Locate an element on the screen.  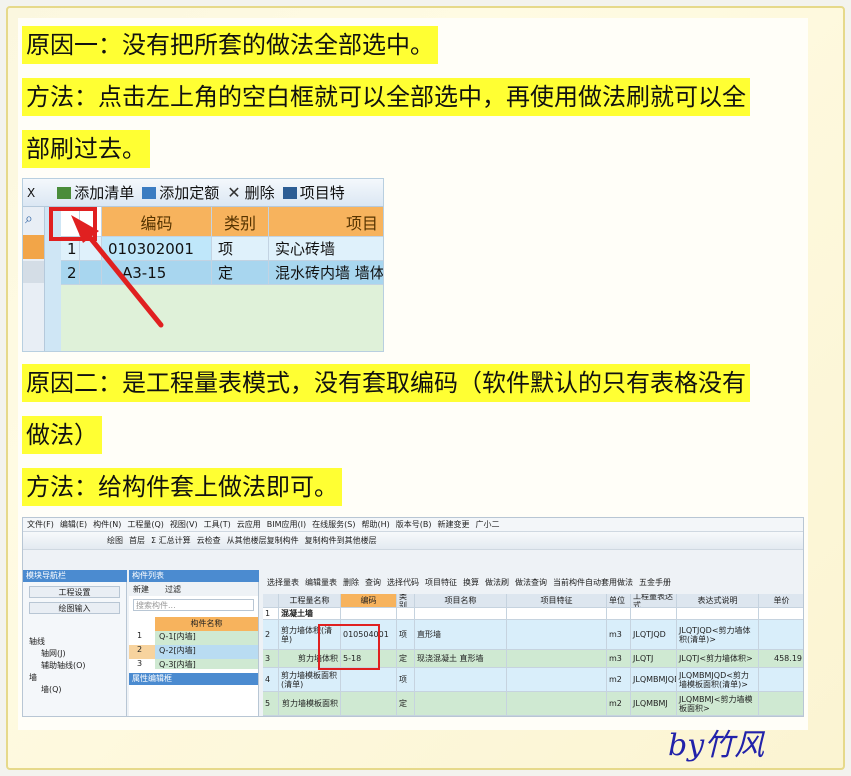
toolbar-draw: 绘图 is located at coordinates (115, 540).